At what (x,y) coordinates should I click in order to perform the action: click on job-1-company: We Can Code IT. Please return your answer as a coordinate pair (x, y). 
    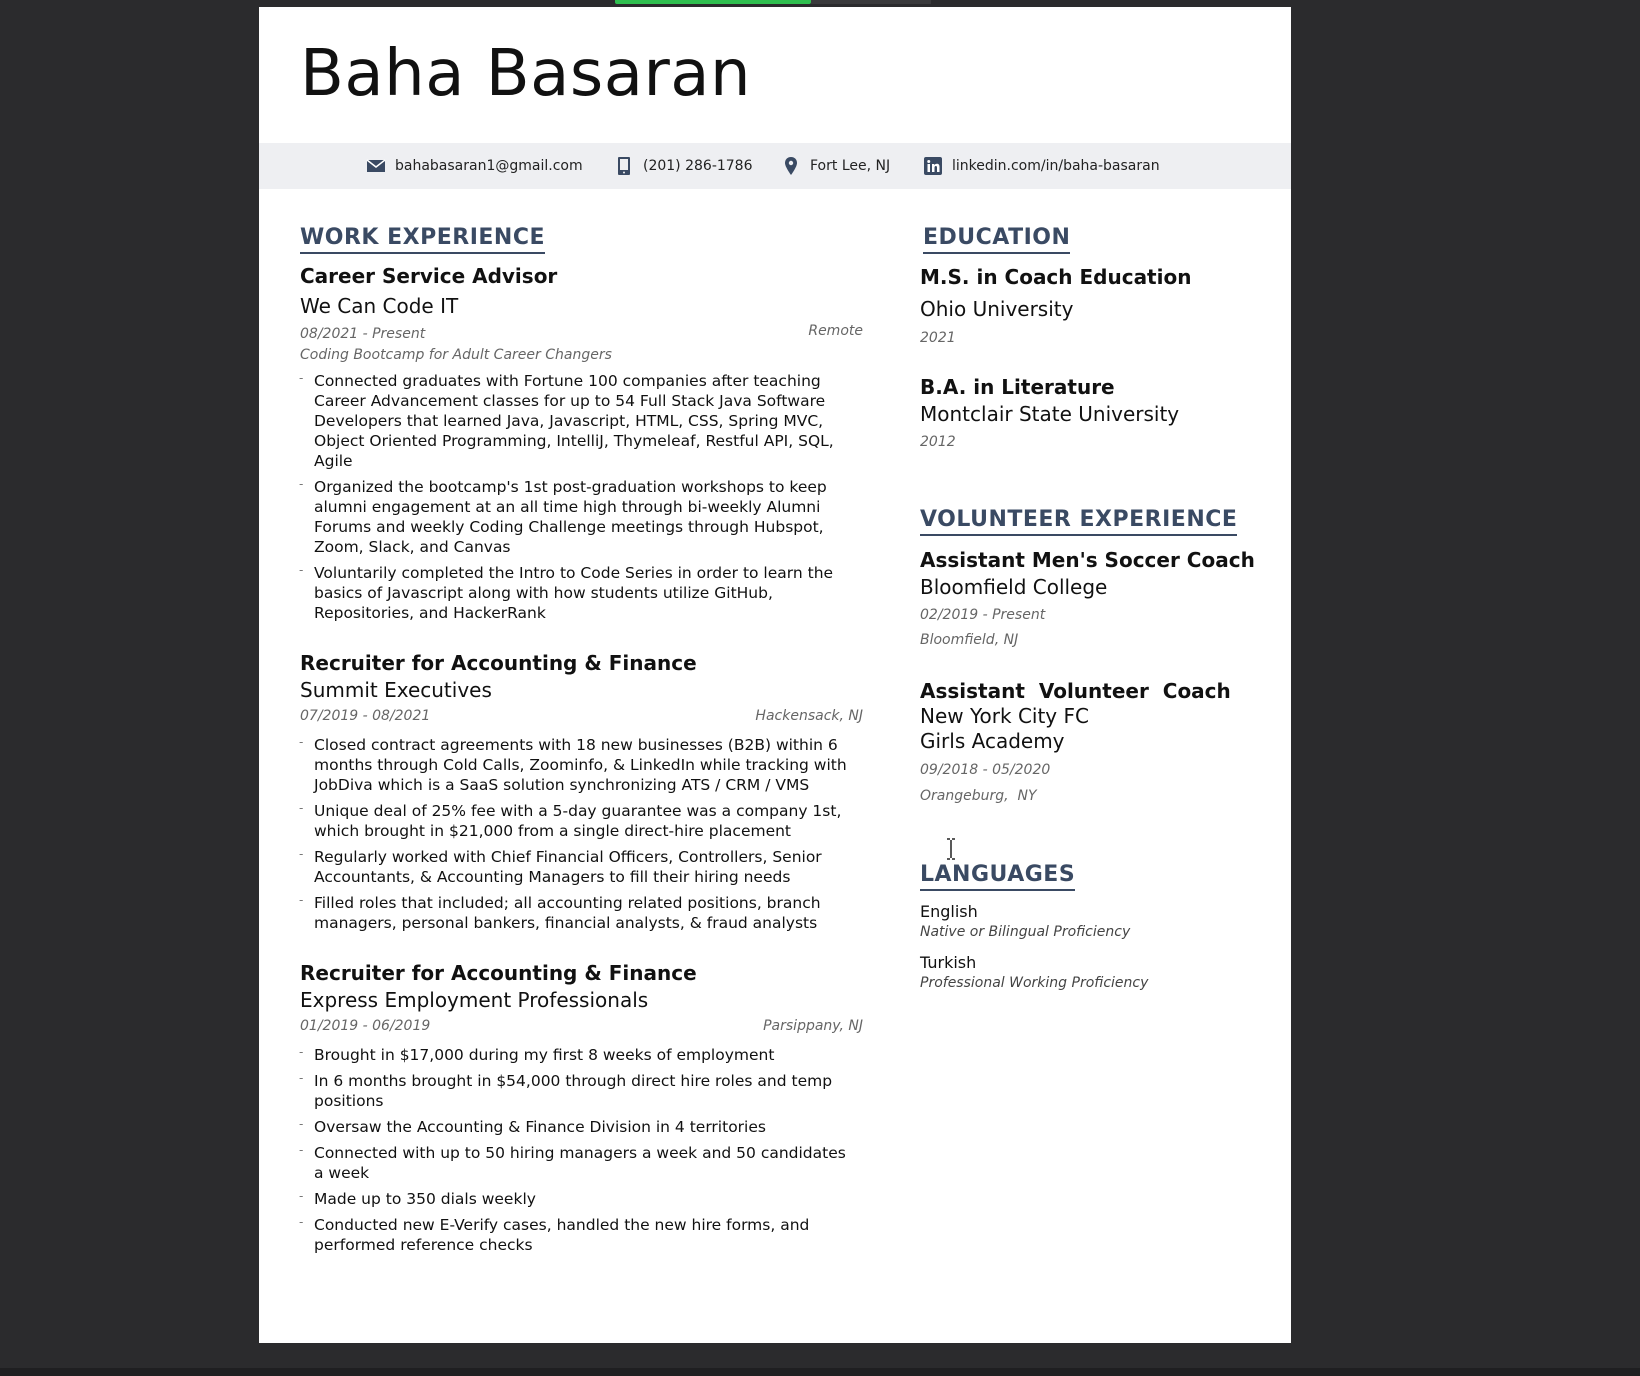
    Looking at the image, I should click on (379, 306).